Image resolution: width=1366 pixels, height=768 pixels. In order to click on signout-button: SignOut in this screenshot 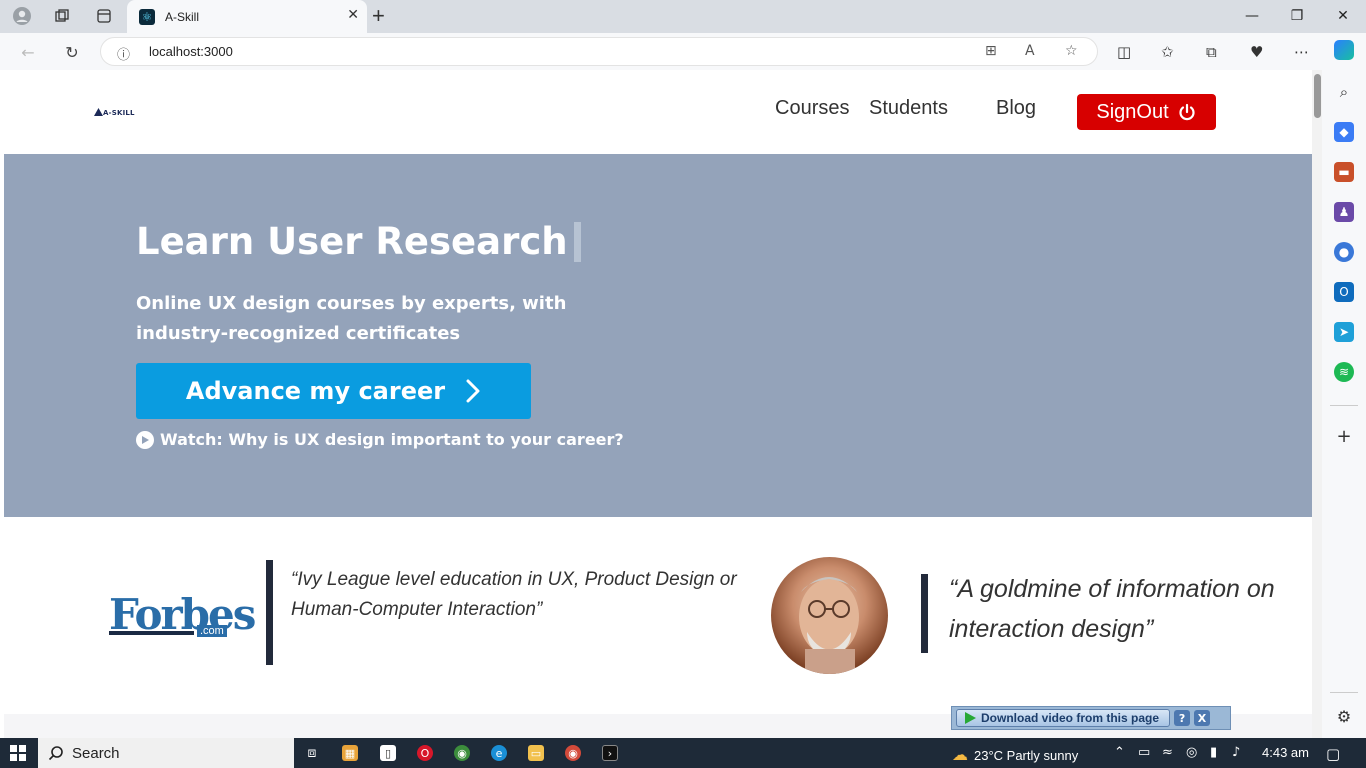, I will do `click(1146, 112)`.